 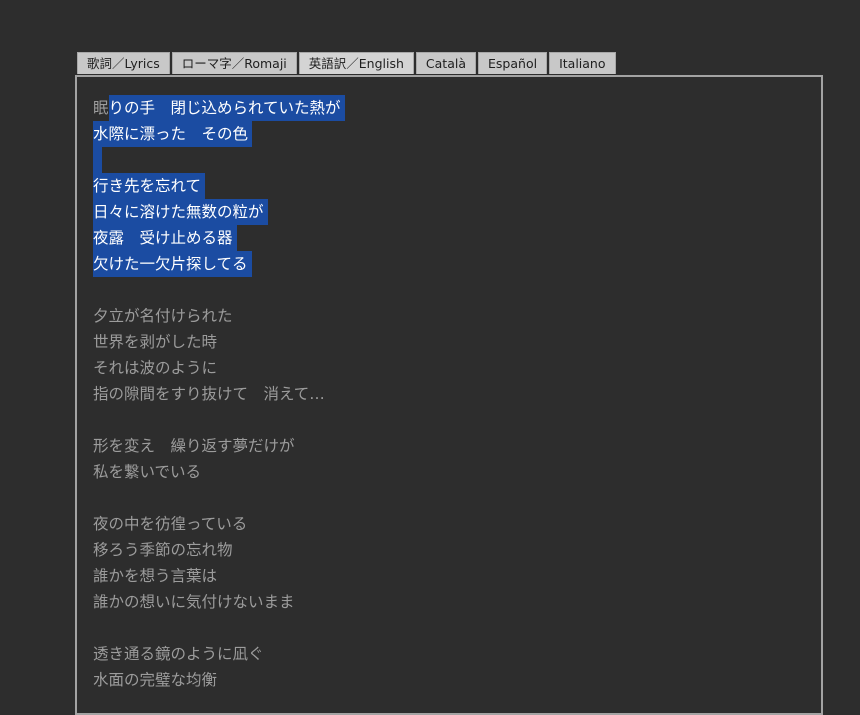 I want to click on lyric-line-selected: りの手 閉じ込められていた熱が, so click(x=226, y=108).